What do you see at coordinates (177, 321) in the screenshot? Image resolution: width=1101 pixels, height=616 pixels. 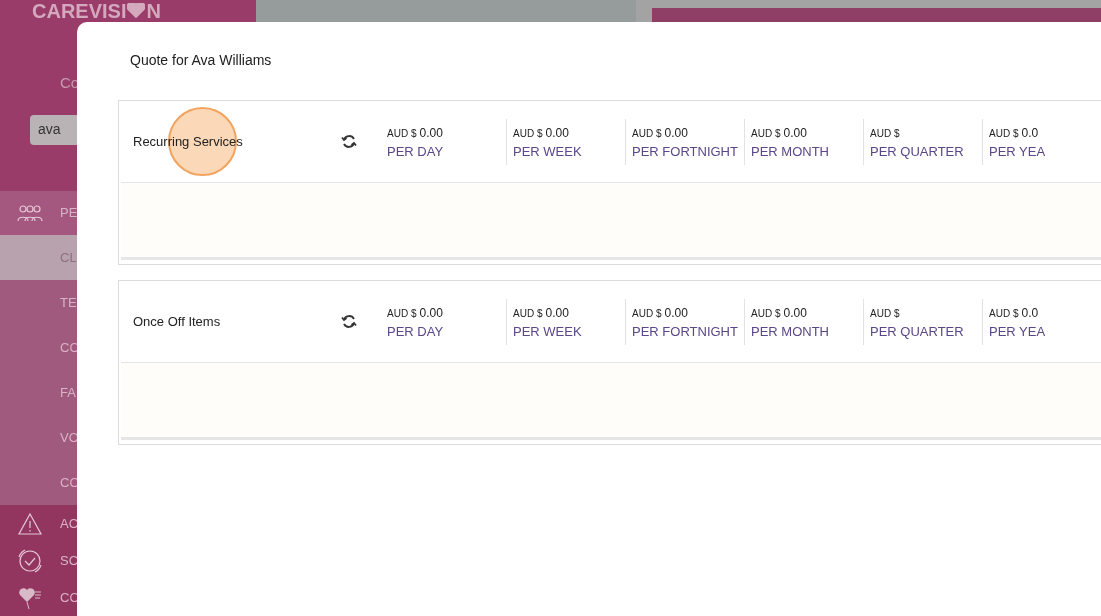 I see `section-title: Once Off Items` at bounding box center [177, 321].